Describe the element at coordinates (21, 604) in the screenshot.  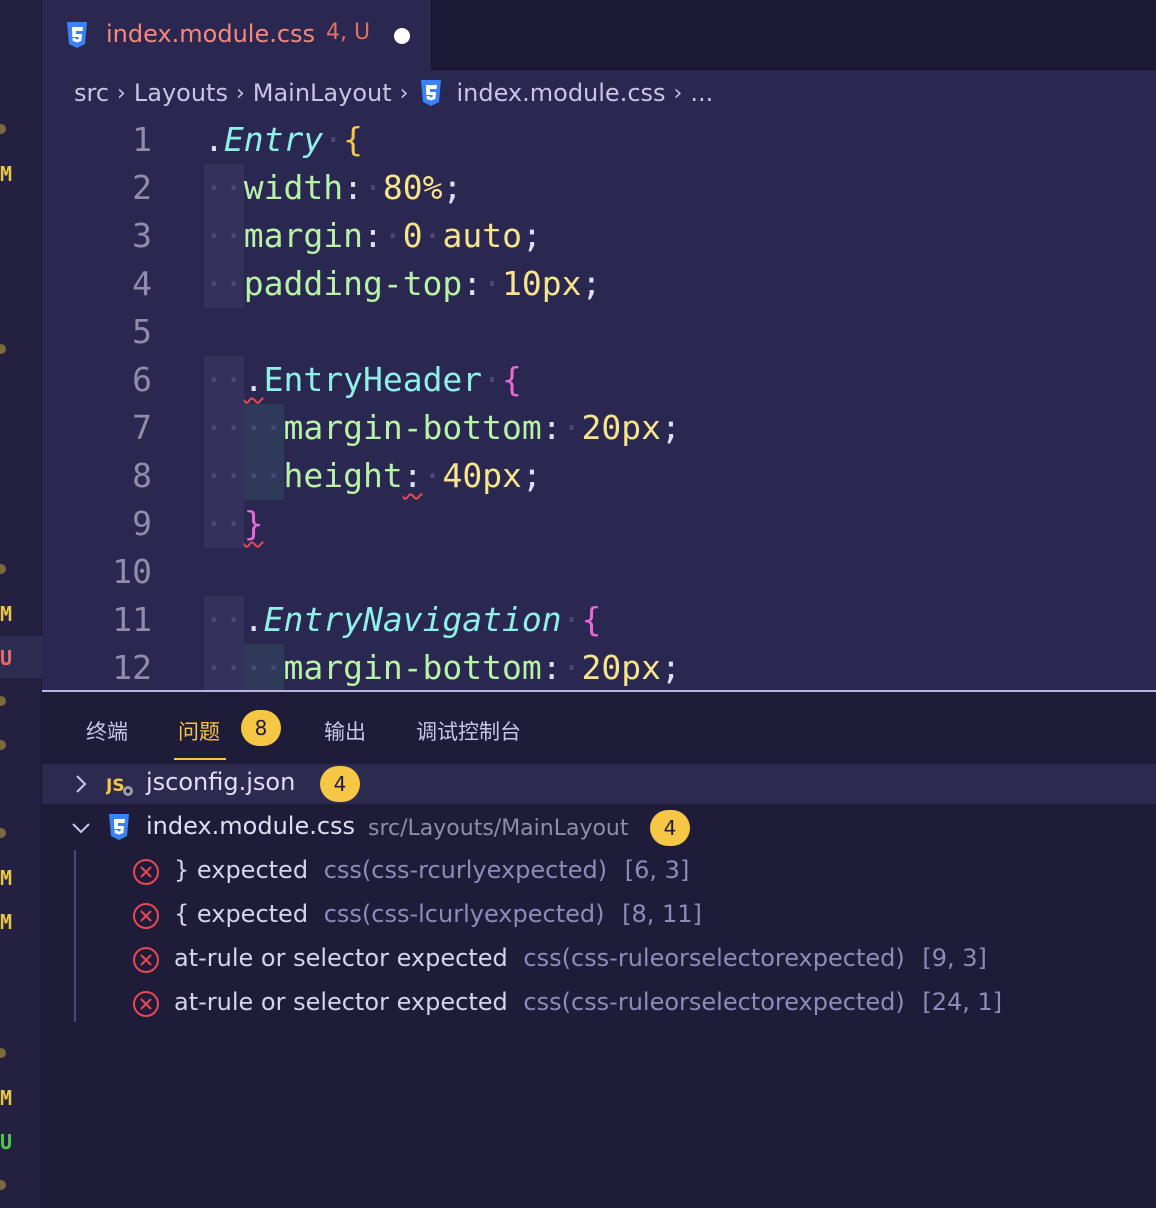
I see `activity-sidebar: M M U M M M U` at that location.